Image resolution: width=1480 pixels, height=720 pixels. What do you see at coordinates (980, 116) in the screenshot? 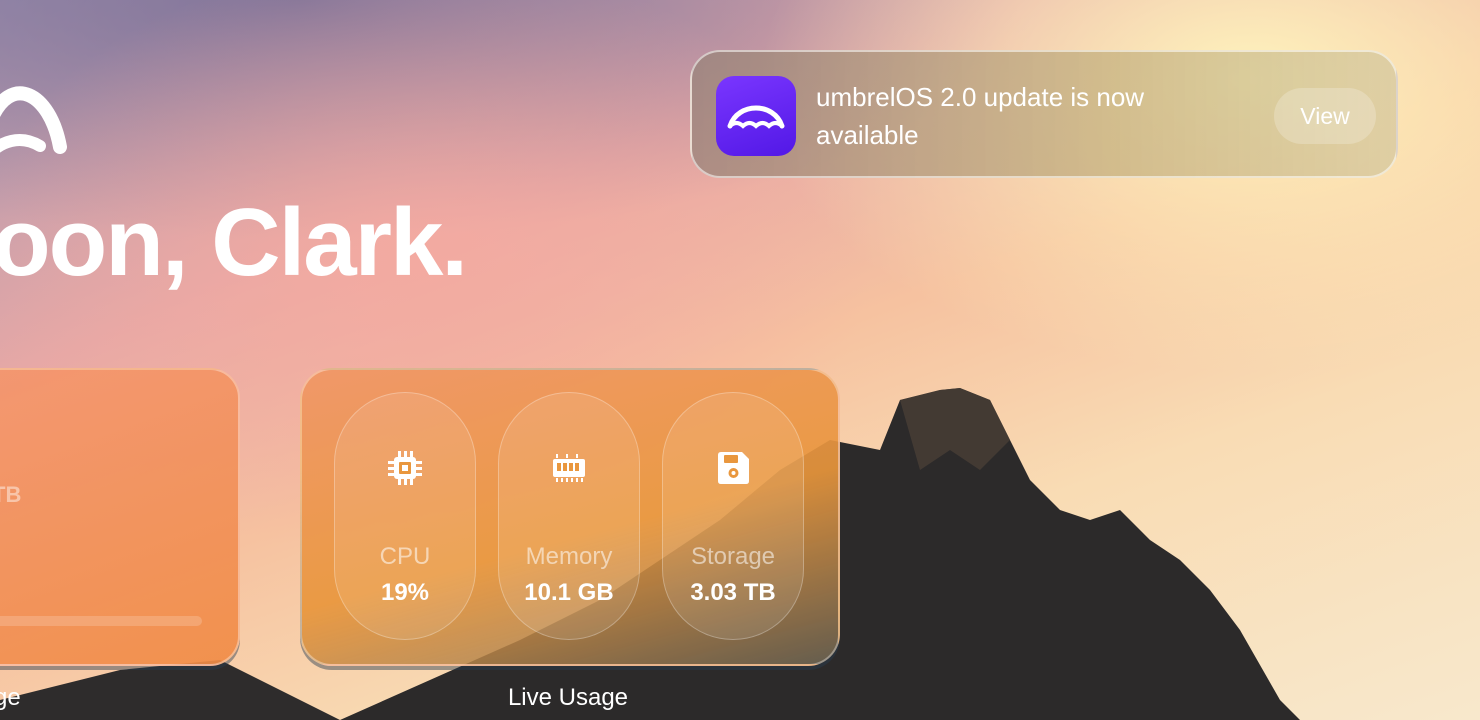
I see `notification-message: umbrelOS 2.0 update is now available` at bounding box center [980, 116].